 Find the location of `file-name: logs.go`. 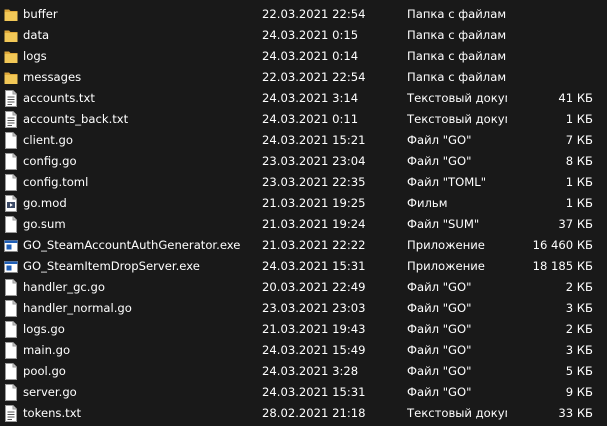

file-name: logs.go is located at coordinates (44, 329).